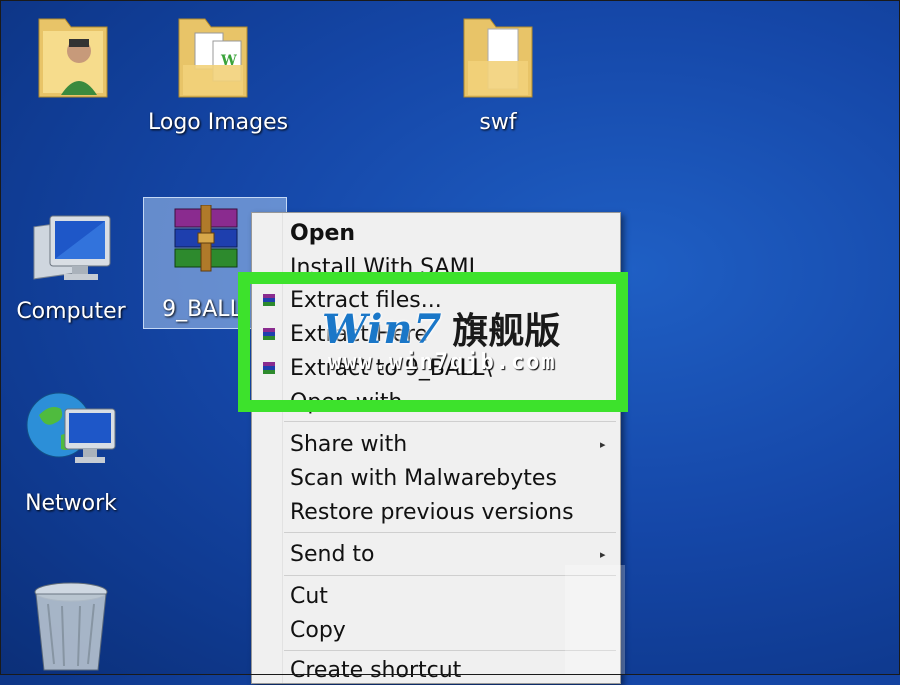  I want to click on network-label: Network, so click(71, 503).